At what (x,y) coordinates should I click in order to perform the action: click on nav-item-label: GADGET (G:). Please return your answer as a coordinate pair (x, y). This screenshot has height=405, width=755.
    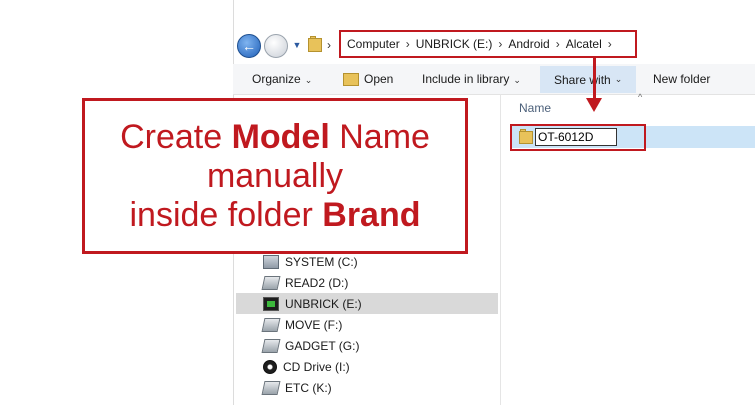
    Looking at the image, I should click on (322, 345).